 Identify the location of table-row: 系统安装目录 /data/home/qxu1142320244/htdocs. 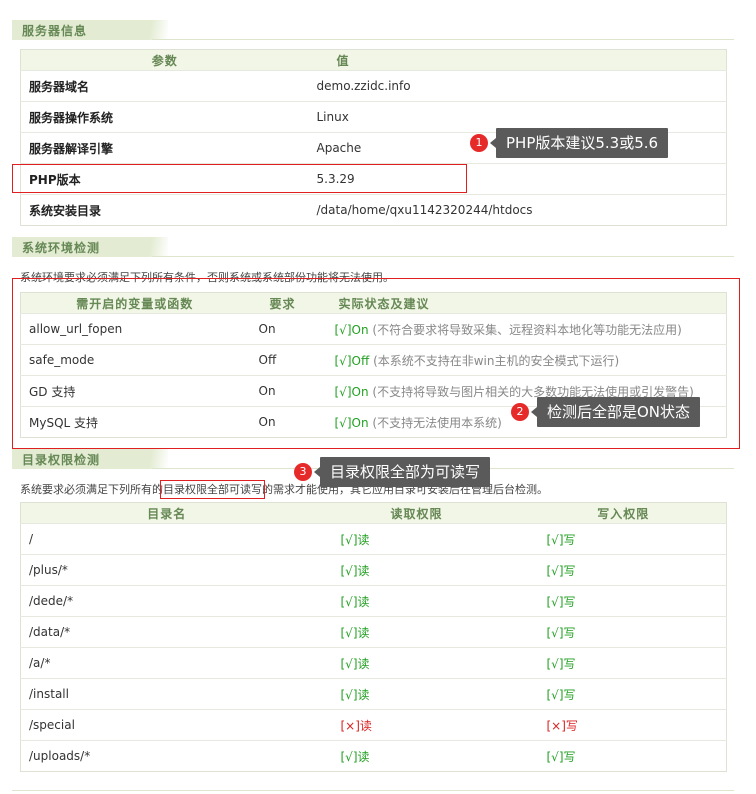
(373, 210).